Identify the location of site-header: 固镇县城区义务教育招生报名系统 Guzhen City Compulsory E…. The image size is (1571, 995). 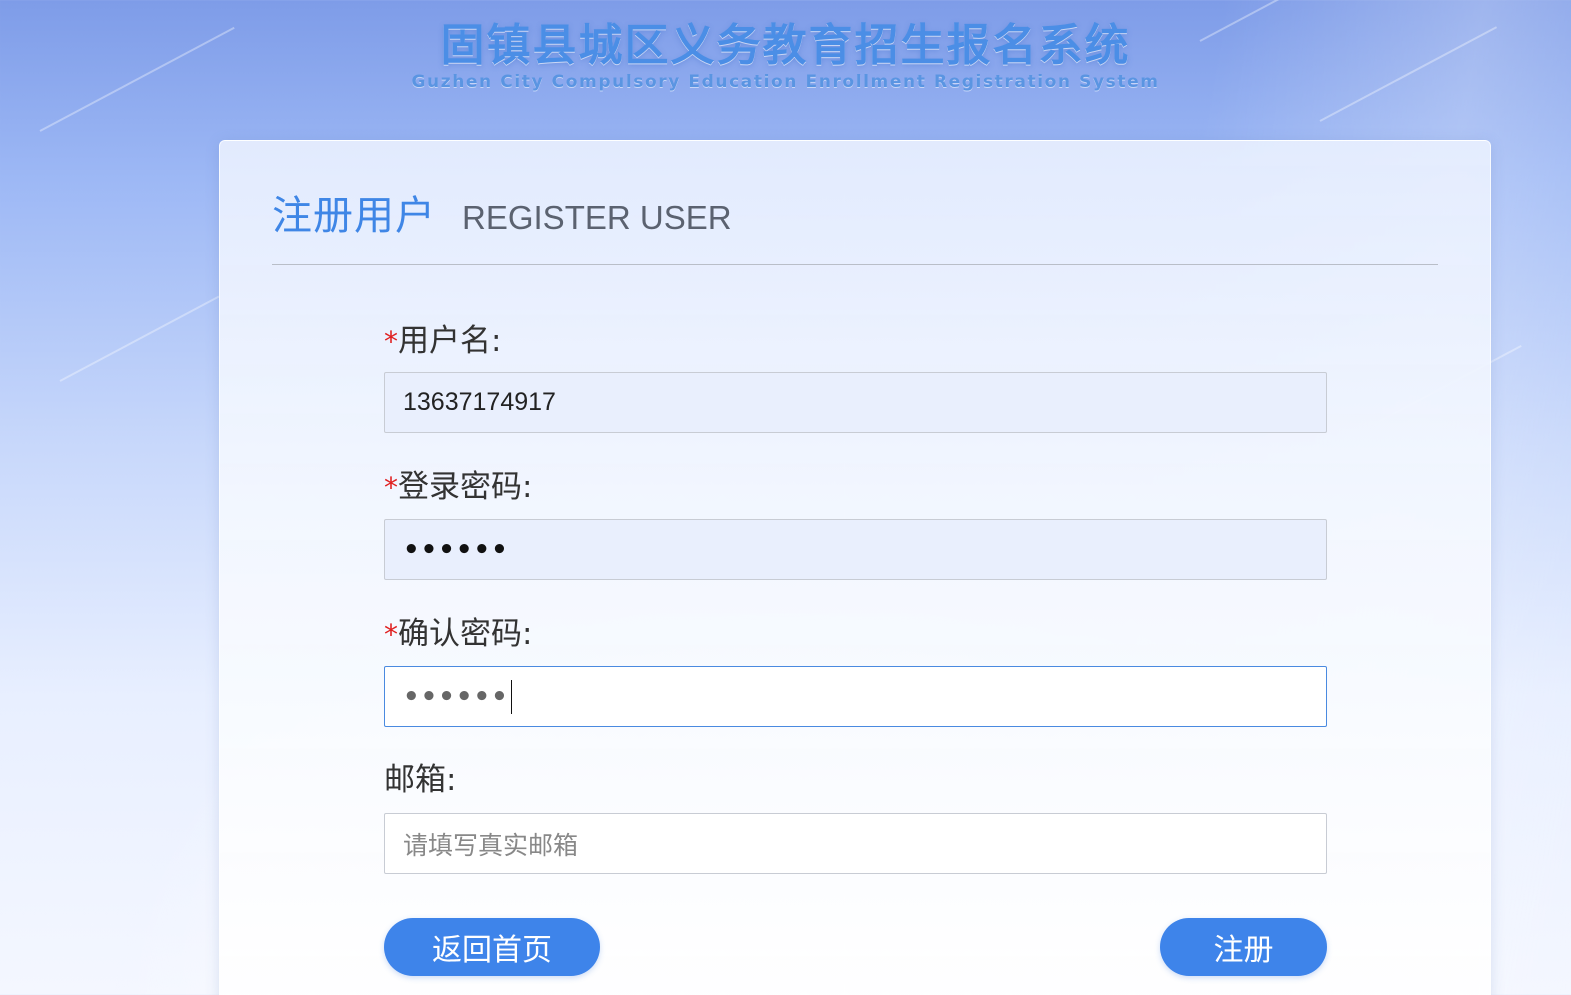
(785, 55).